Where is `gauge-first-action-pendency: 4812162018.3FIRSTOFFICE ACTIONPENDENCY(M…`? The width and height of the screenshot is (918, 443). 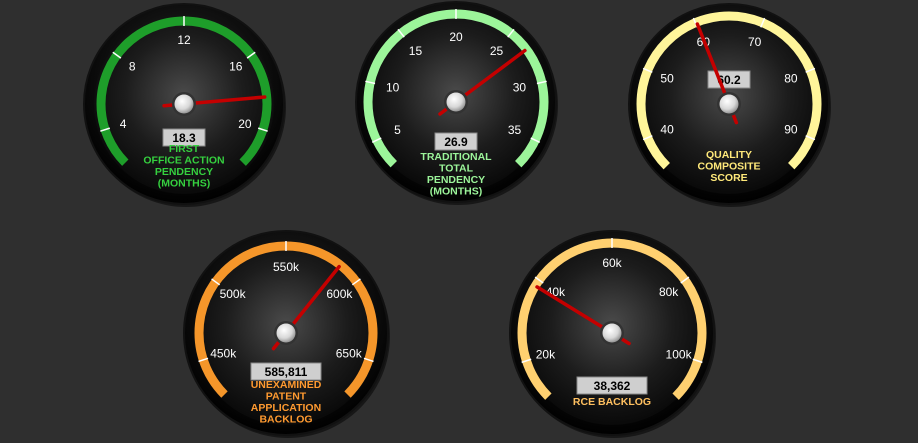
gauge-first-action-pendency: 4812162018.3FIRSTOFFICE ACTIONPENDENCY(M… is located at coordinates (184, 105).